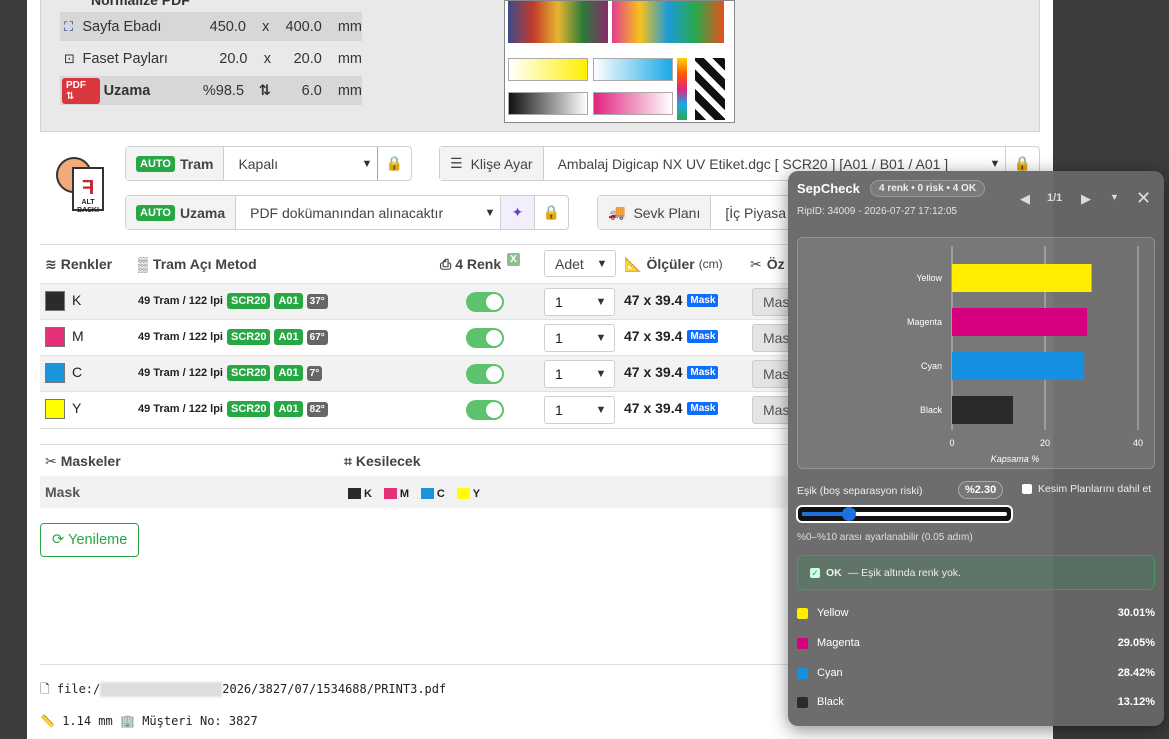  Describe the element at coordinates (317, 301) in the screenshot. I see `angle-badge: 37°` at that location.